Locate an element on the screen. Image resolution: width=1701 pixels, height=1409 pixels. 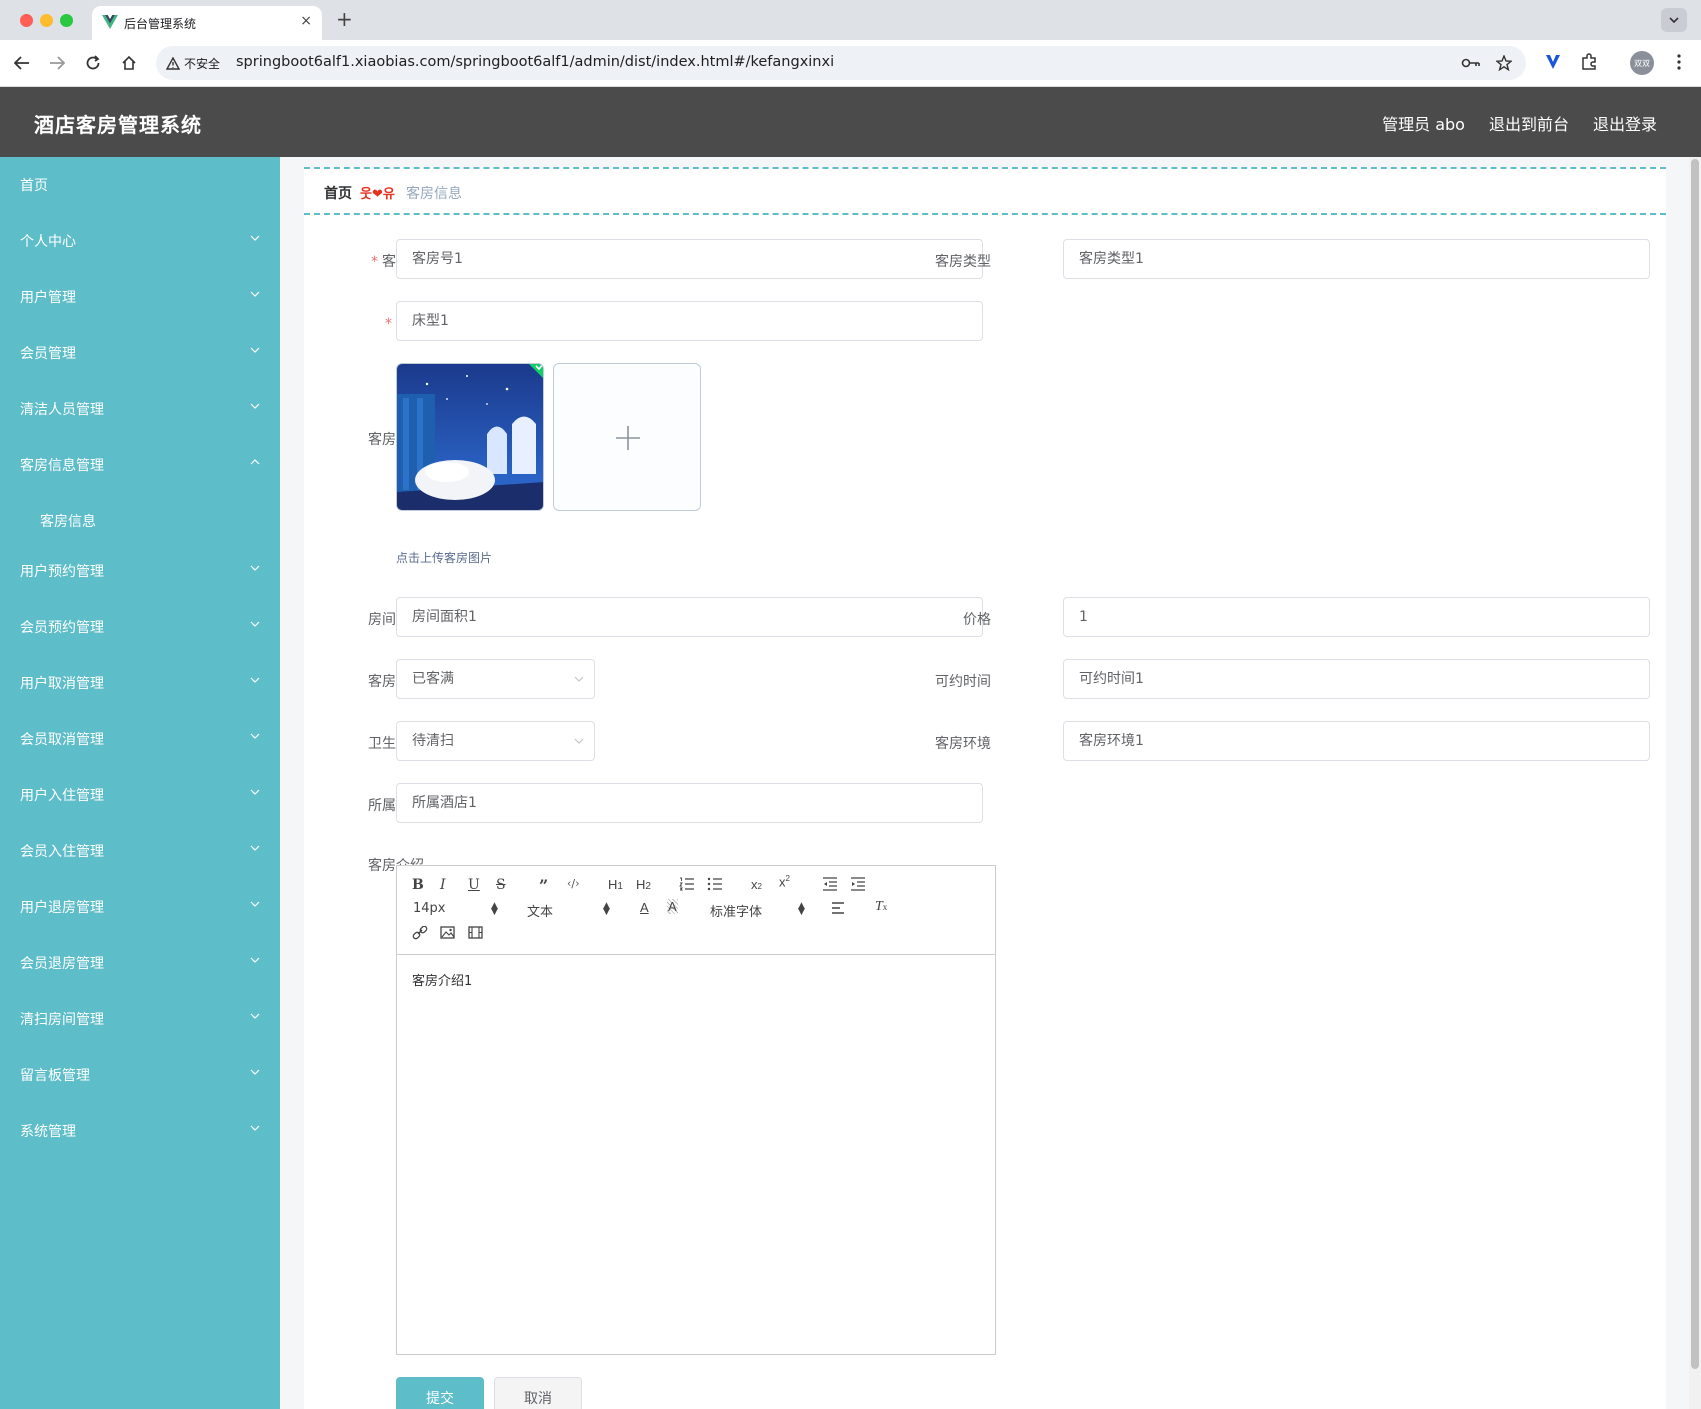
sidebar-item-cleaners: 清洁人员管理 is located at coordinates (140, 409).